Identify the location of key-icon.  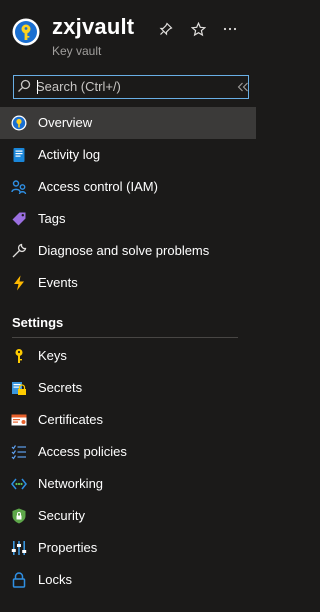
(19, 356).